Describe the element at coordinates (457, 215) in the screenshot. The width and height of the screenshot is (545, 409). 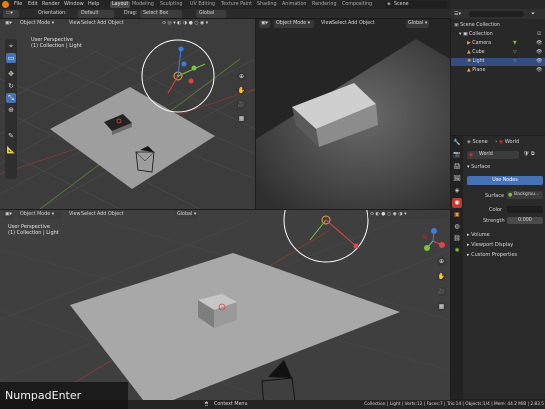
I see `object-props-icon: ▣` at that location.